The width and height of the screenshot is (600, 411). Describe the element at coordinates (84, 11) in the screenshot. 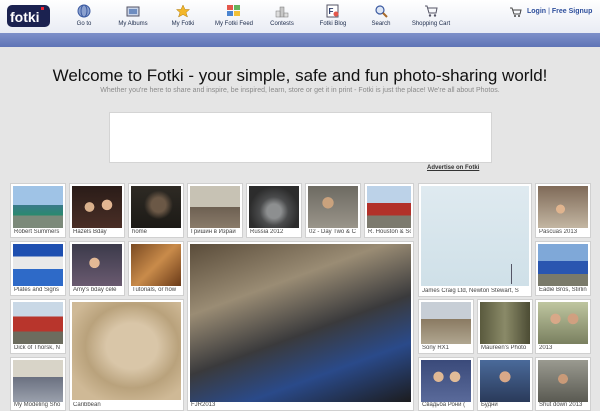

I see `globe-icon` at that location.